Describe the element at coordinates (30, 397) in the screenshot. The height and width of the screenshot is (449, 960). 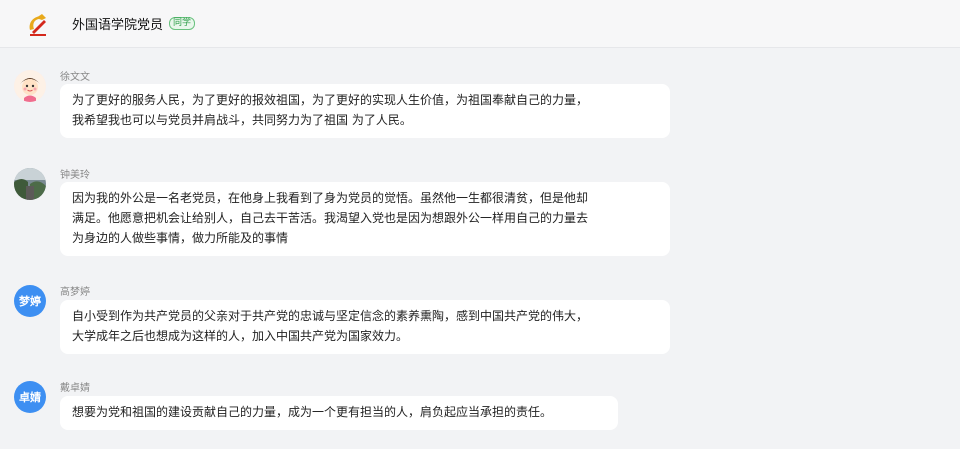
I see `text-avatar: 卓婧` at that location.